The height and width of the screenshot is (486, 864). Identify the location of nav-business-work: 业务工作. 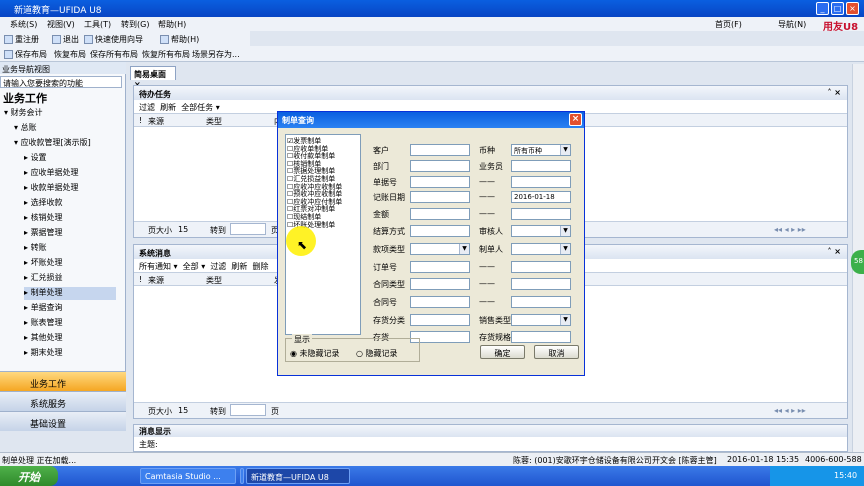
(63, 381).